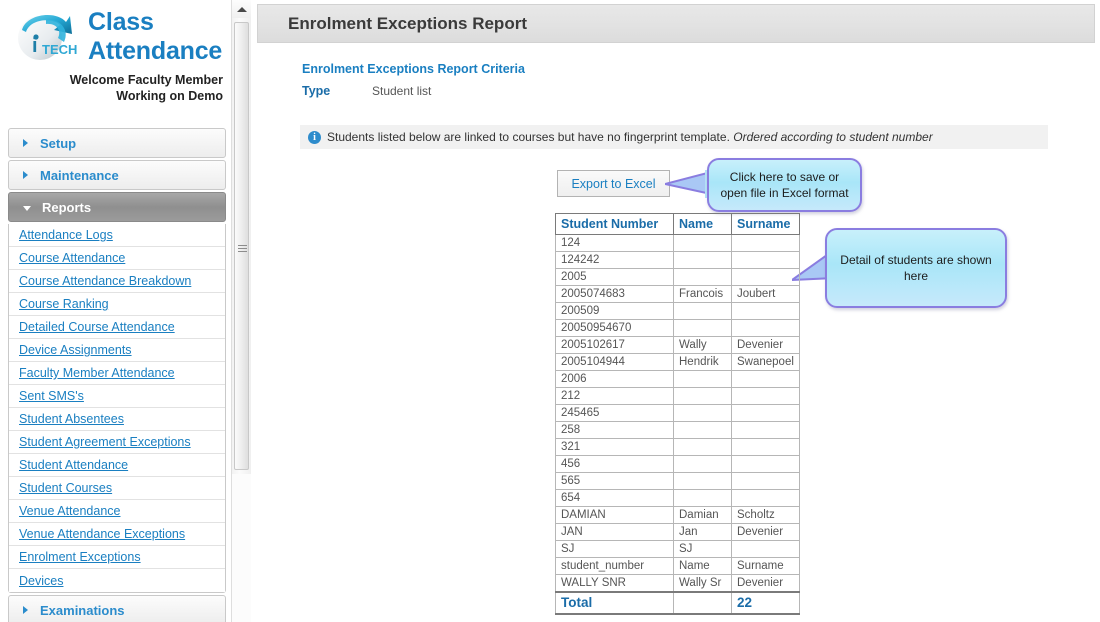  I want to click on sidebar-item-sent-smss: Sent SMS's, so click(117, 396).